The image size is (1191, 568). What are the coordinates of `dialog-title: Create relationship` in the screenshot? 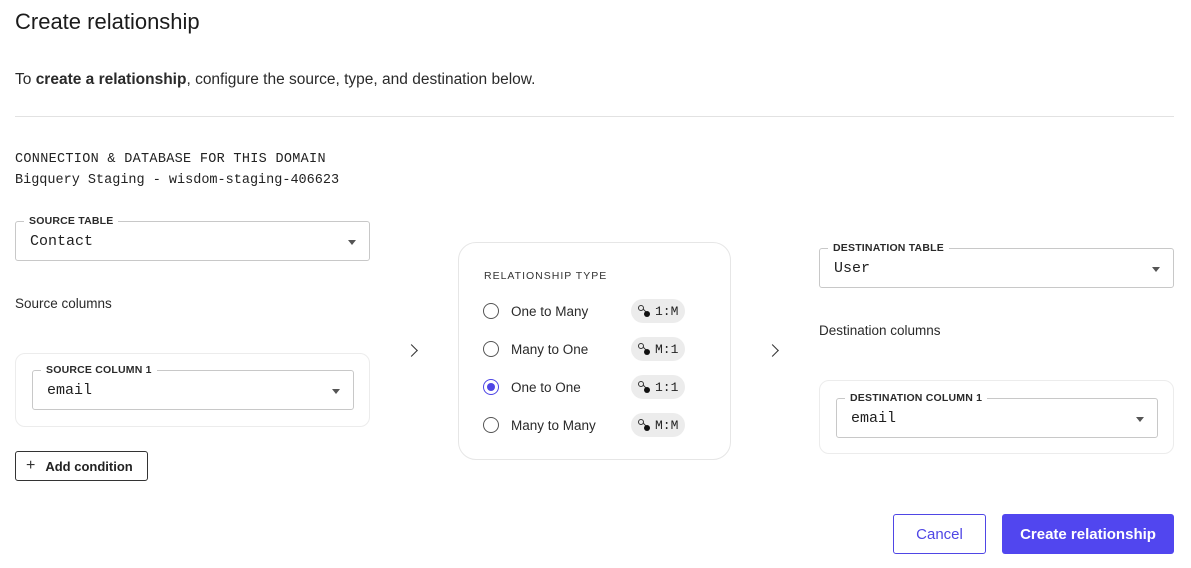 It's located at (107, 21).